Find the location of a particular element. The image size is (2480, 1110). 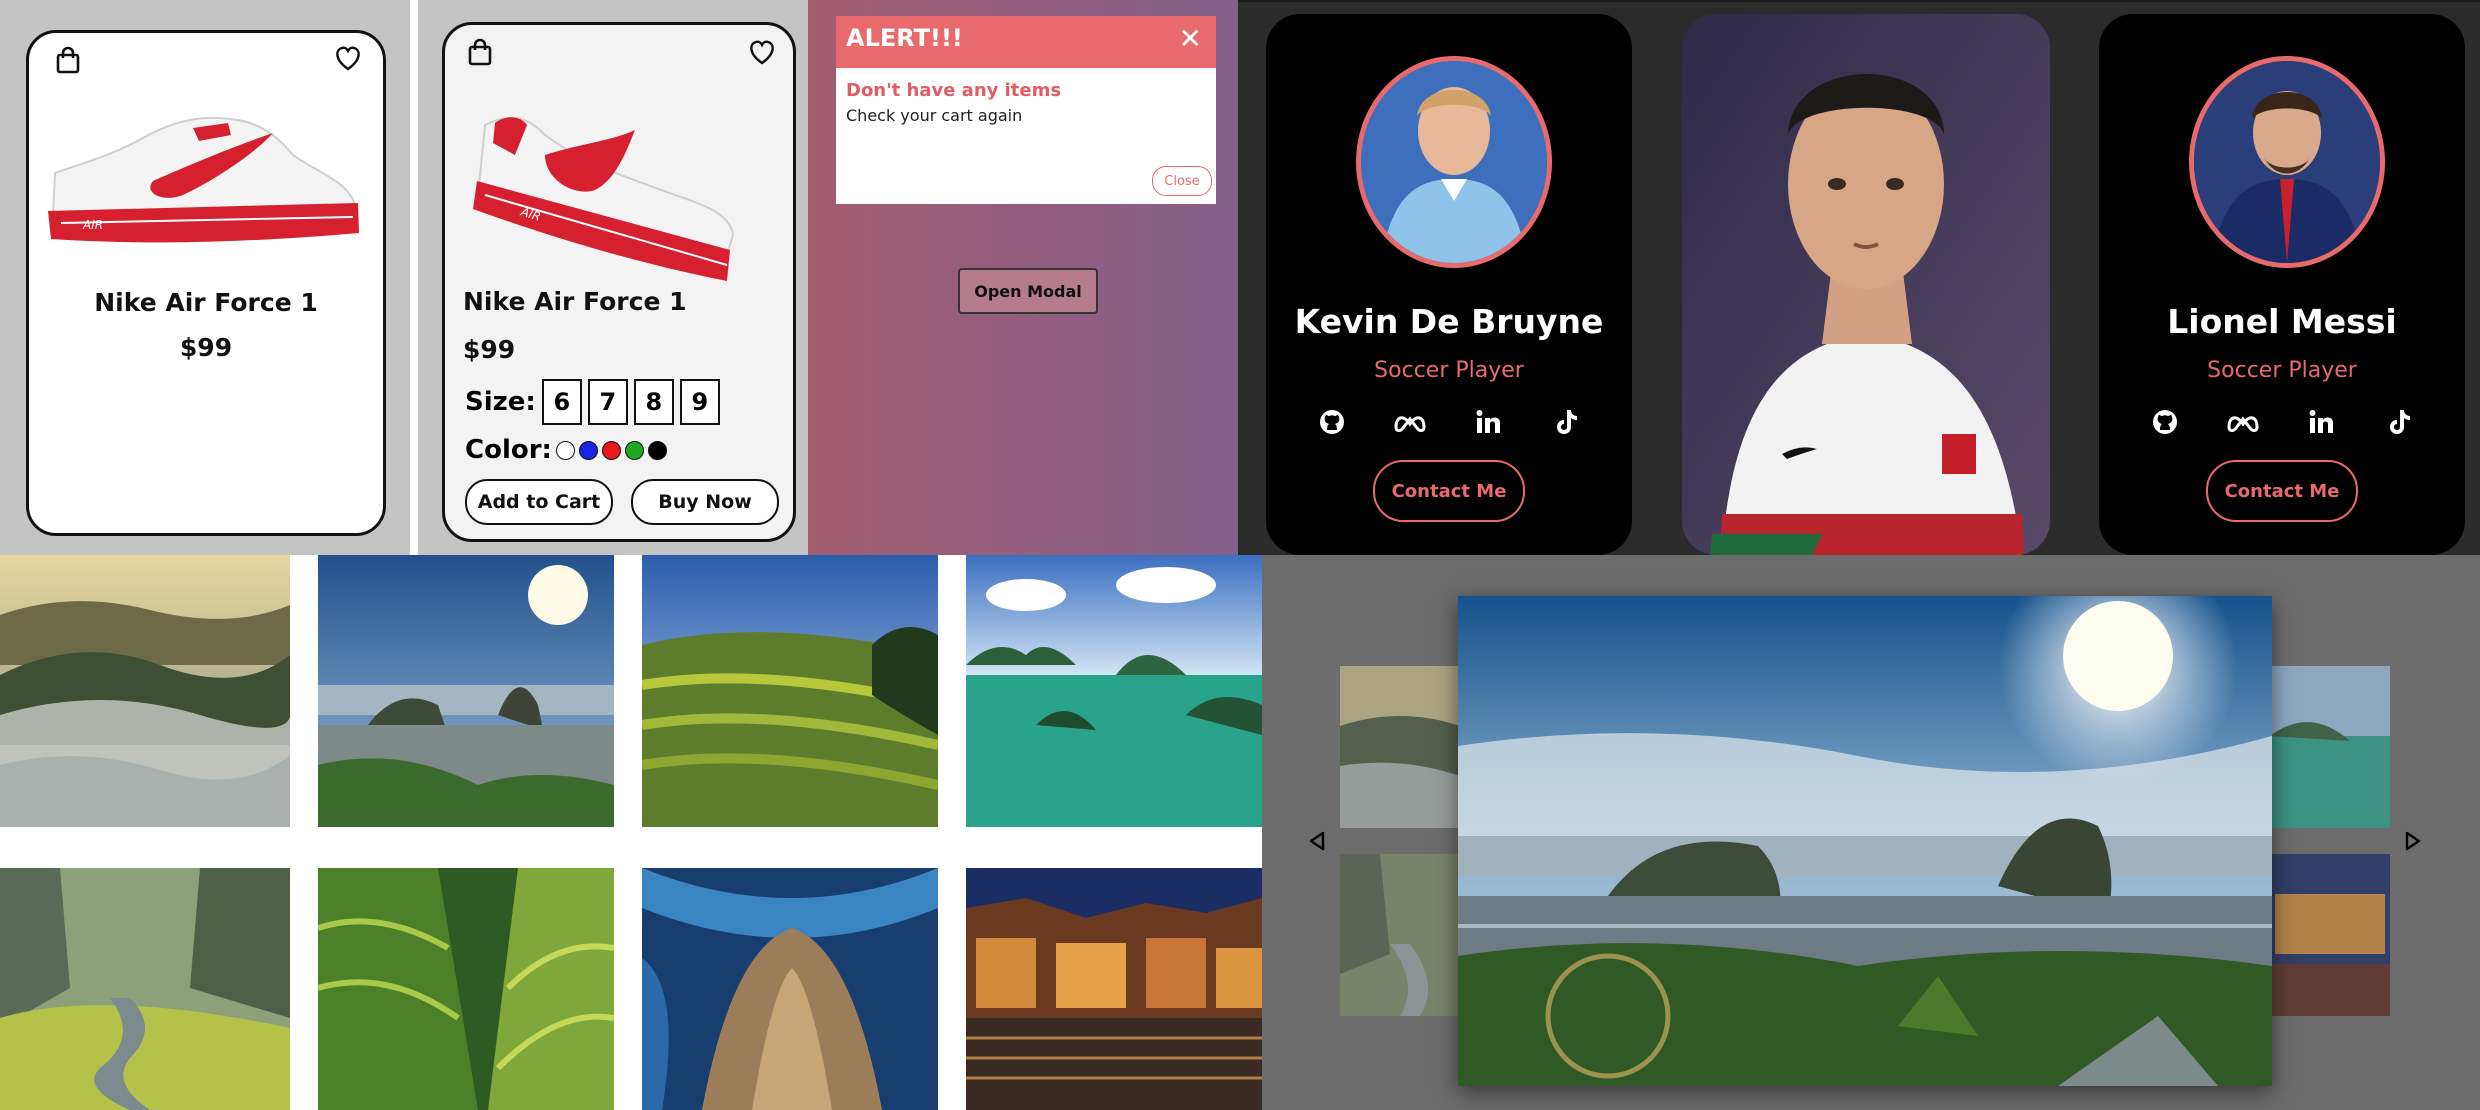

buy-now-button: Buy Now is located at coordinates (705, 502).